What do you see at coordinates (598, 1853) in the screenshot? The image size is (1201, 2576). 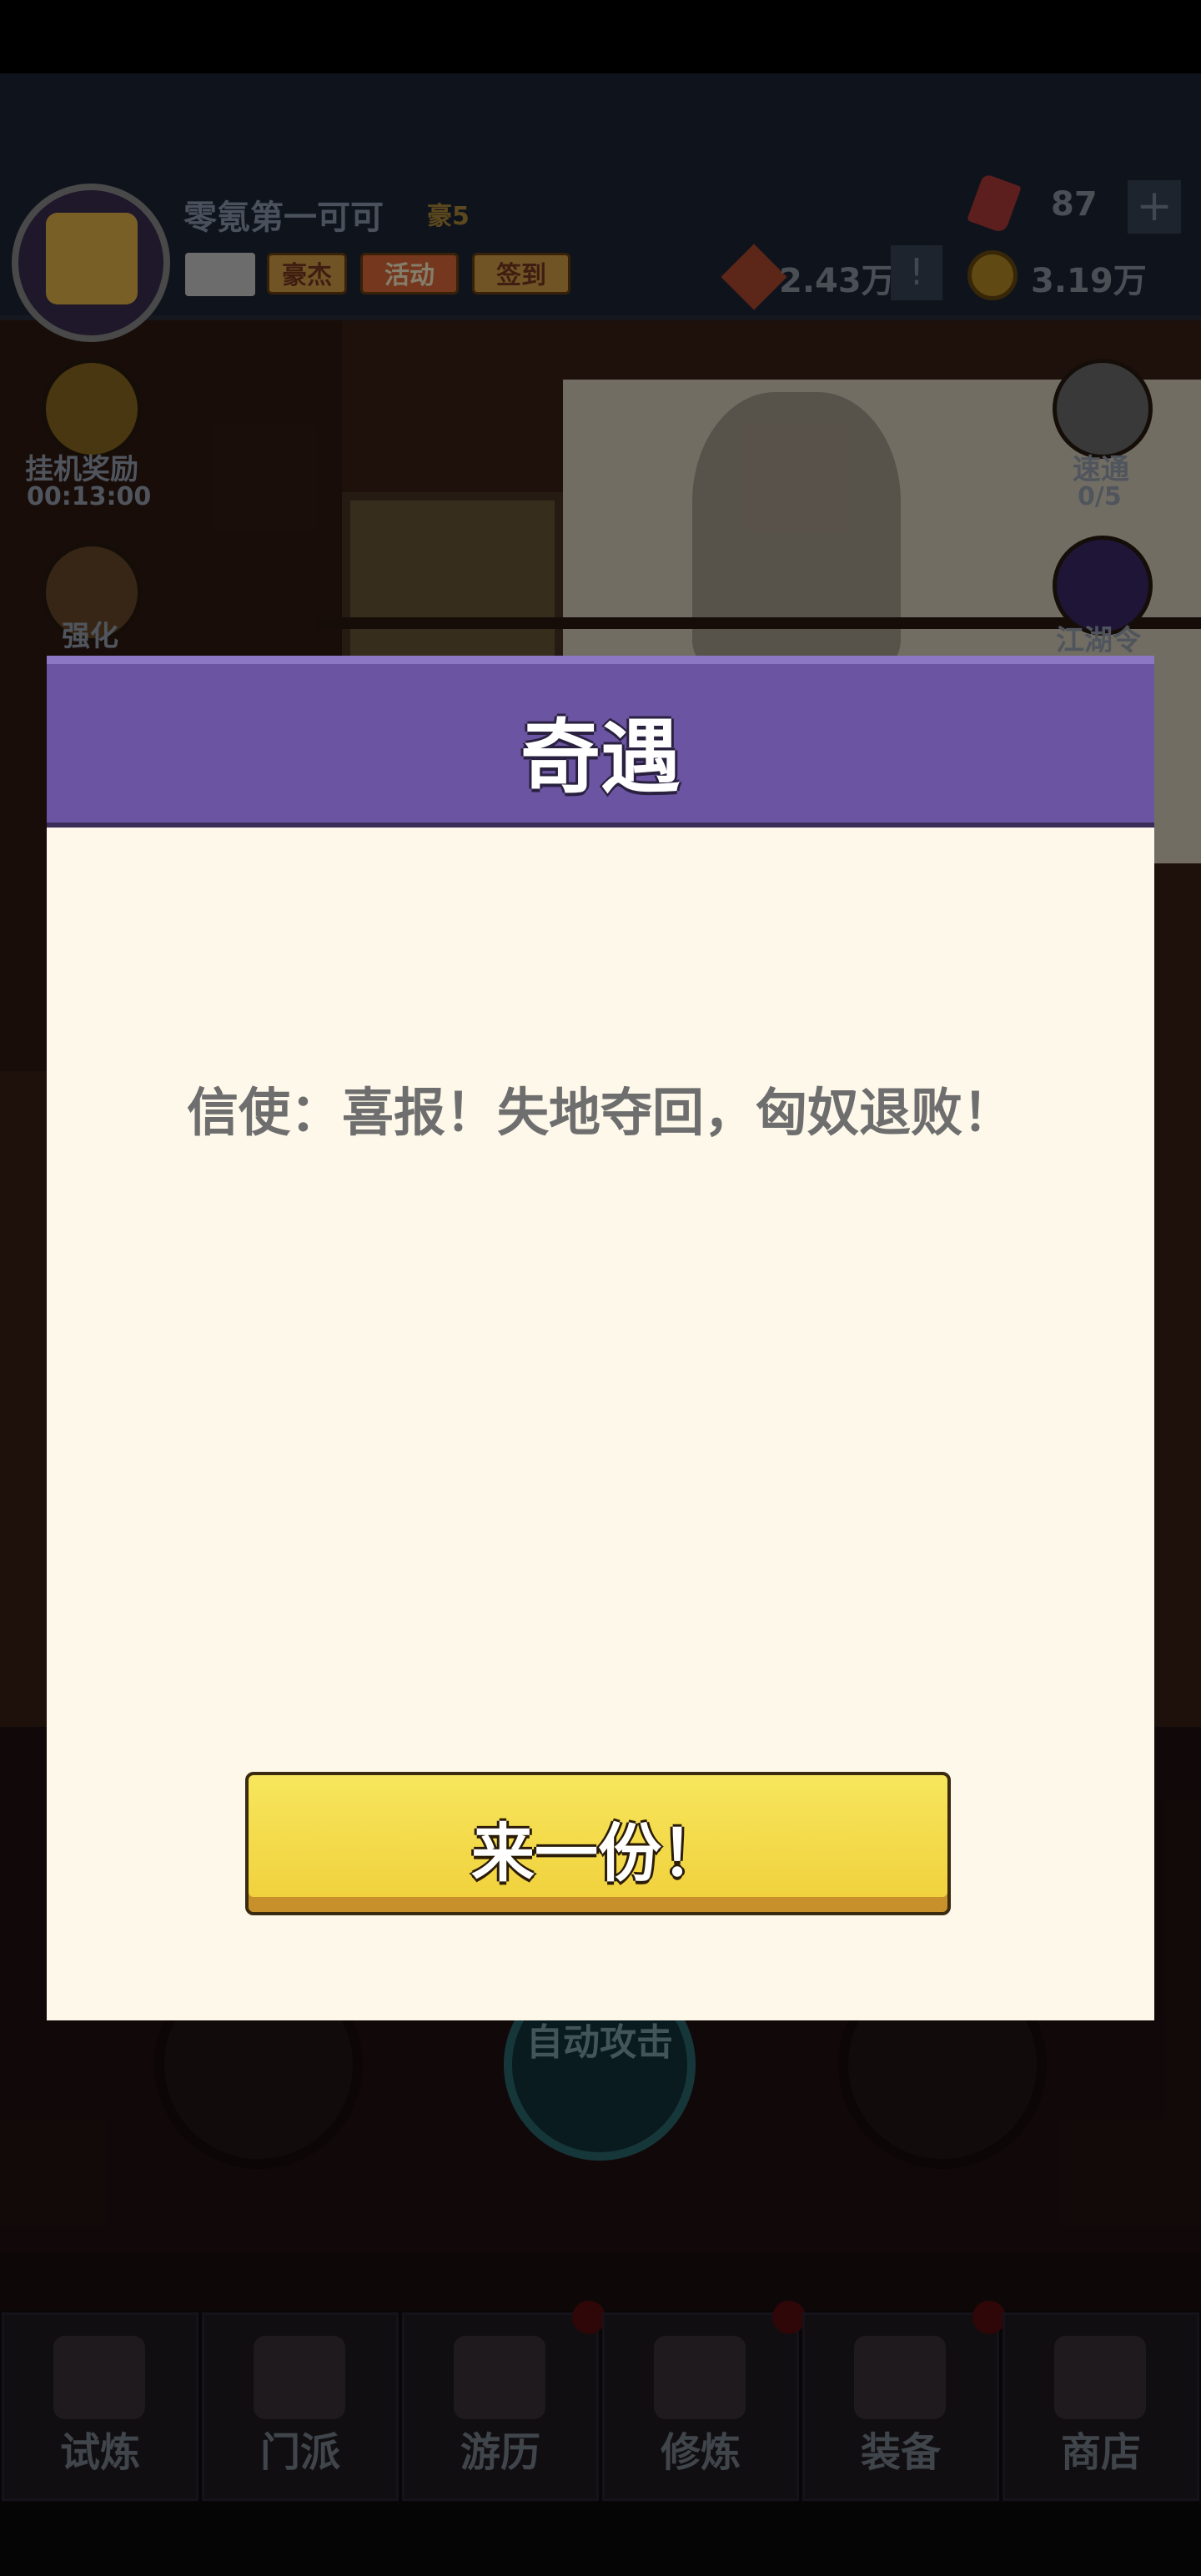 I see `confirm-button-label: 来一份！` at bounding box center [598, 1853].